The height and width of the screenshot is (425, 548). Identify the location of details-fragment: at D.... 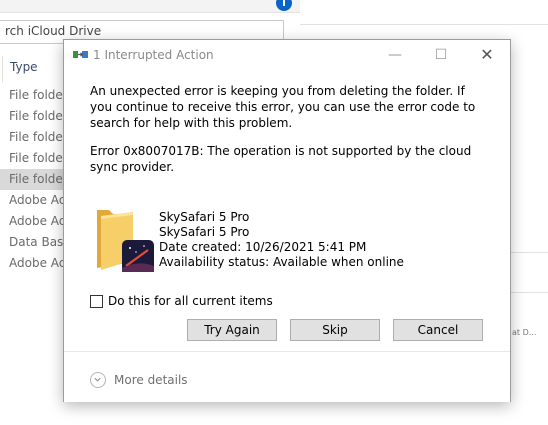
(524, 332).